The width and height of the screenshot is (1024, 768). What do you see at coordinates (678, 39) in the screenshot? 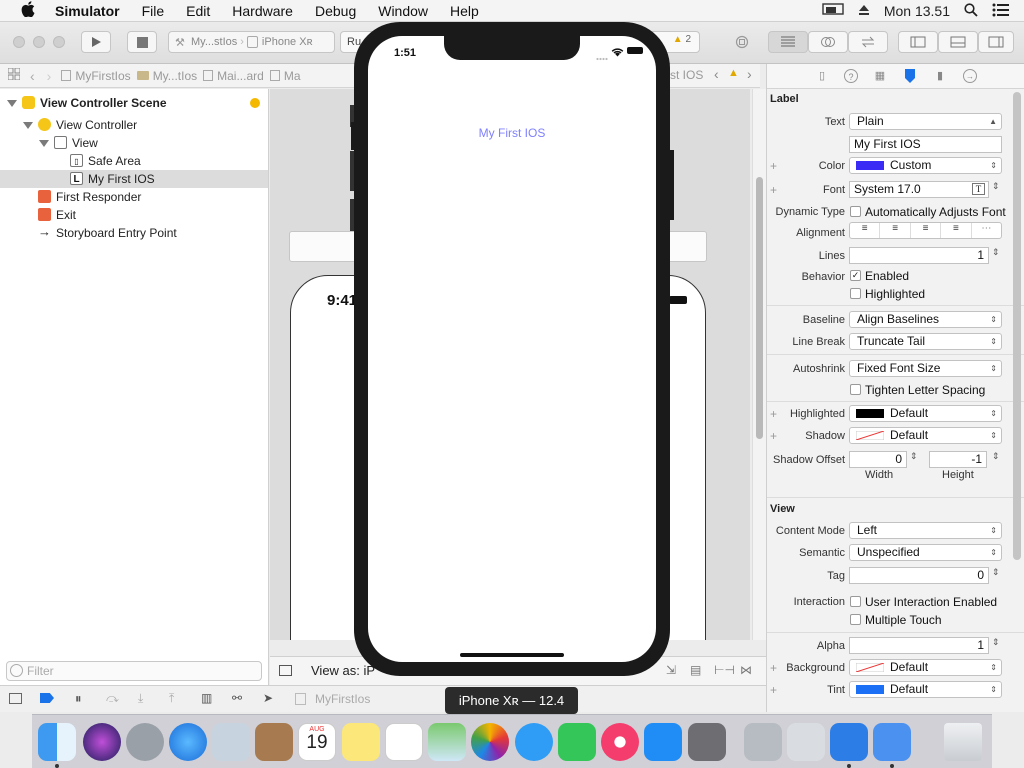
I see `warning-icon: ▲` at bounding box center [678, 39].